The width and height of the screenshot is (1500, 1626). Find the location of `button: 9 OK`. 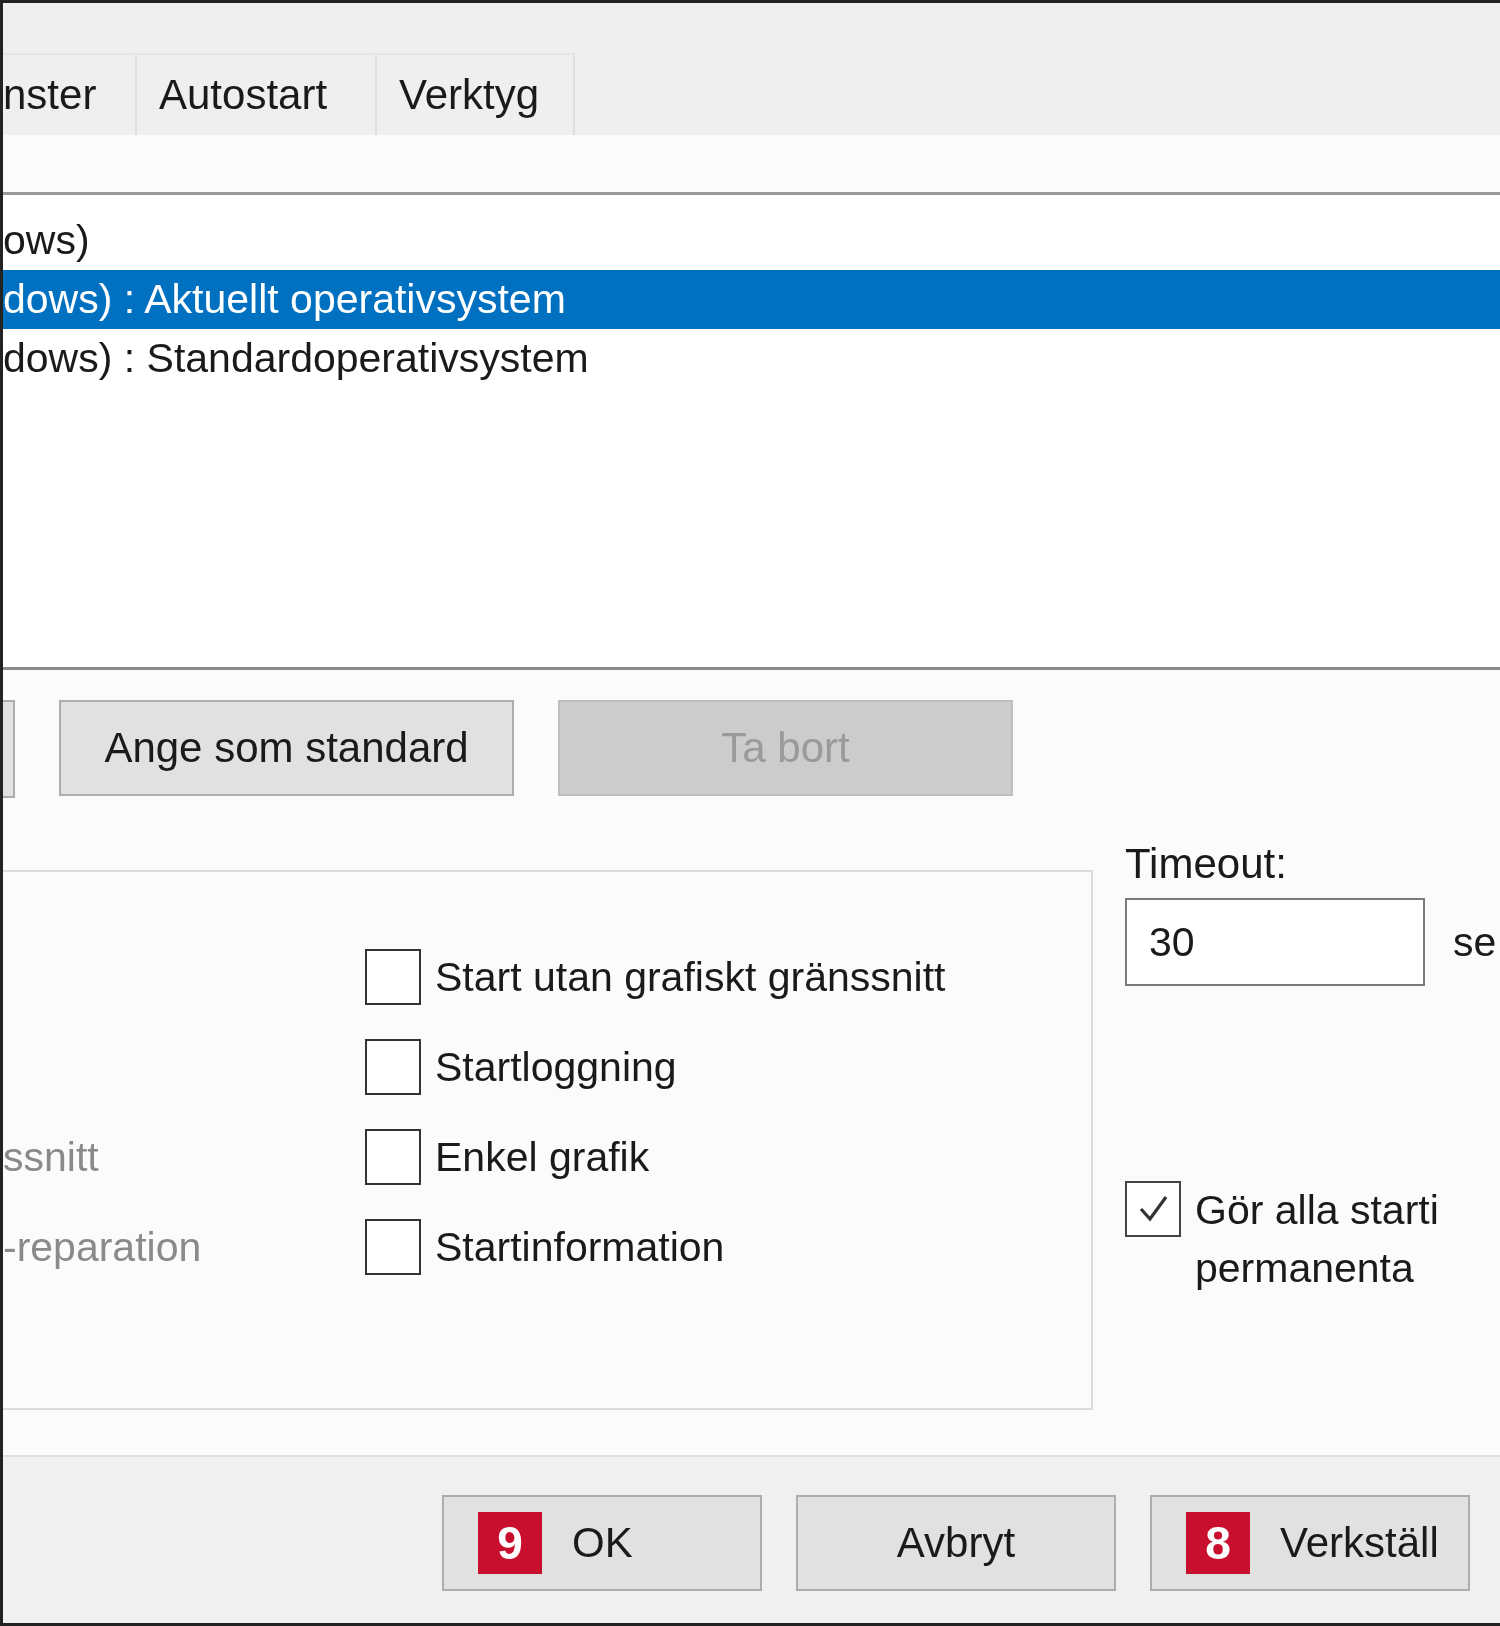

button: 9 OK is located at coordinates (602, 1543).